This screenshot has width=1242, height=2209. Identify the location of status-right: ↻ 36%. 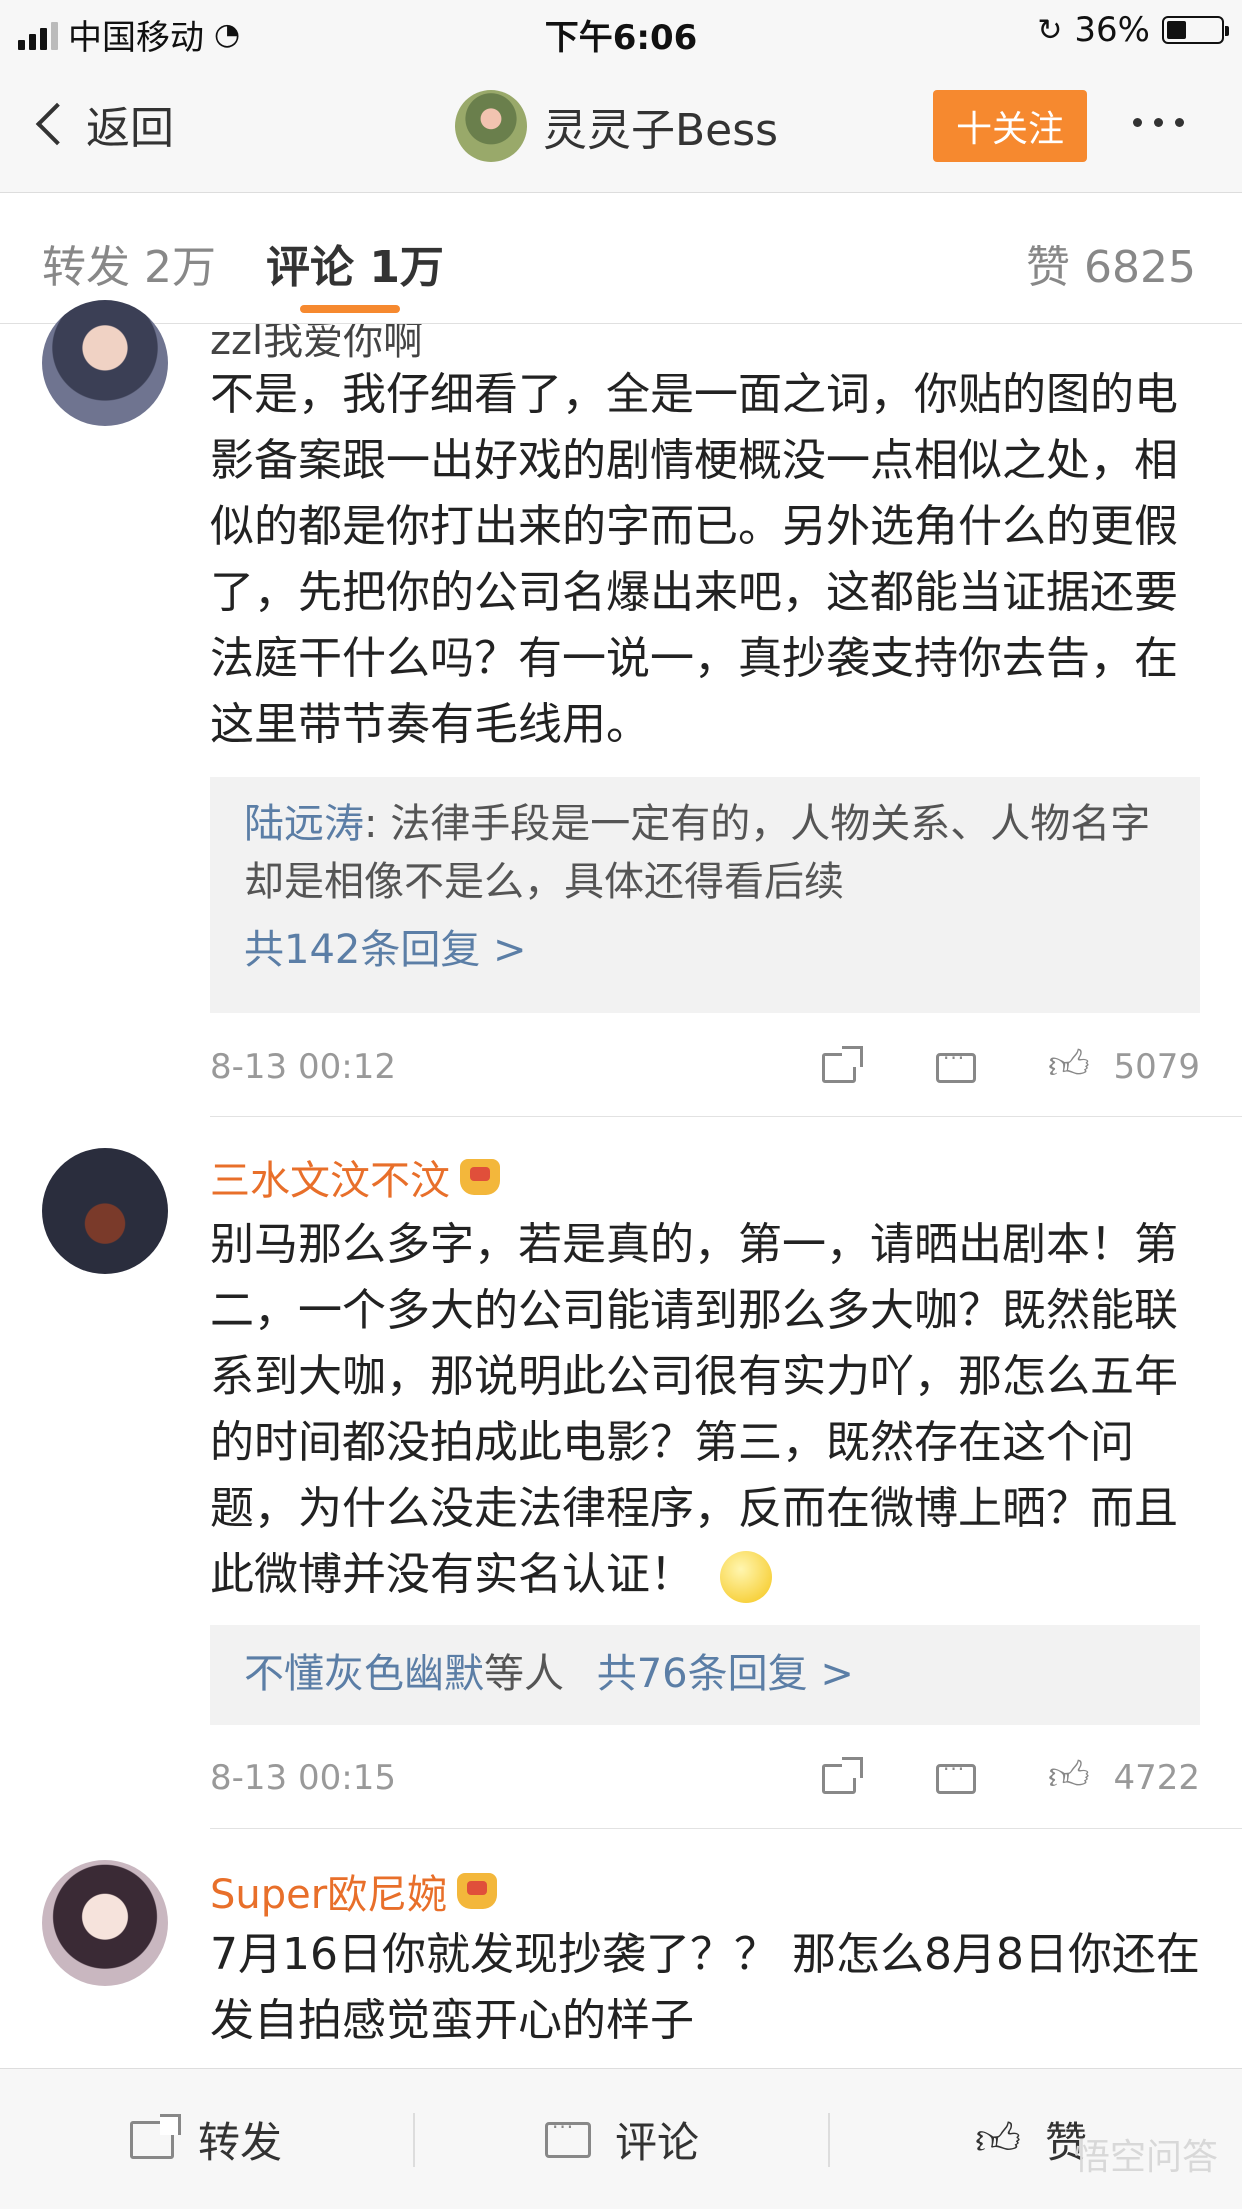
(1133, 30).